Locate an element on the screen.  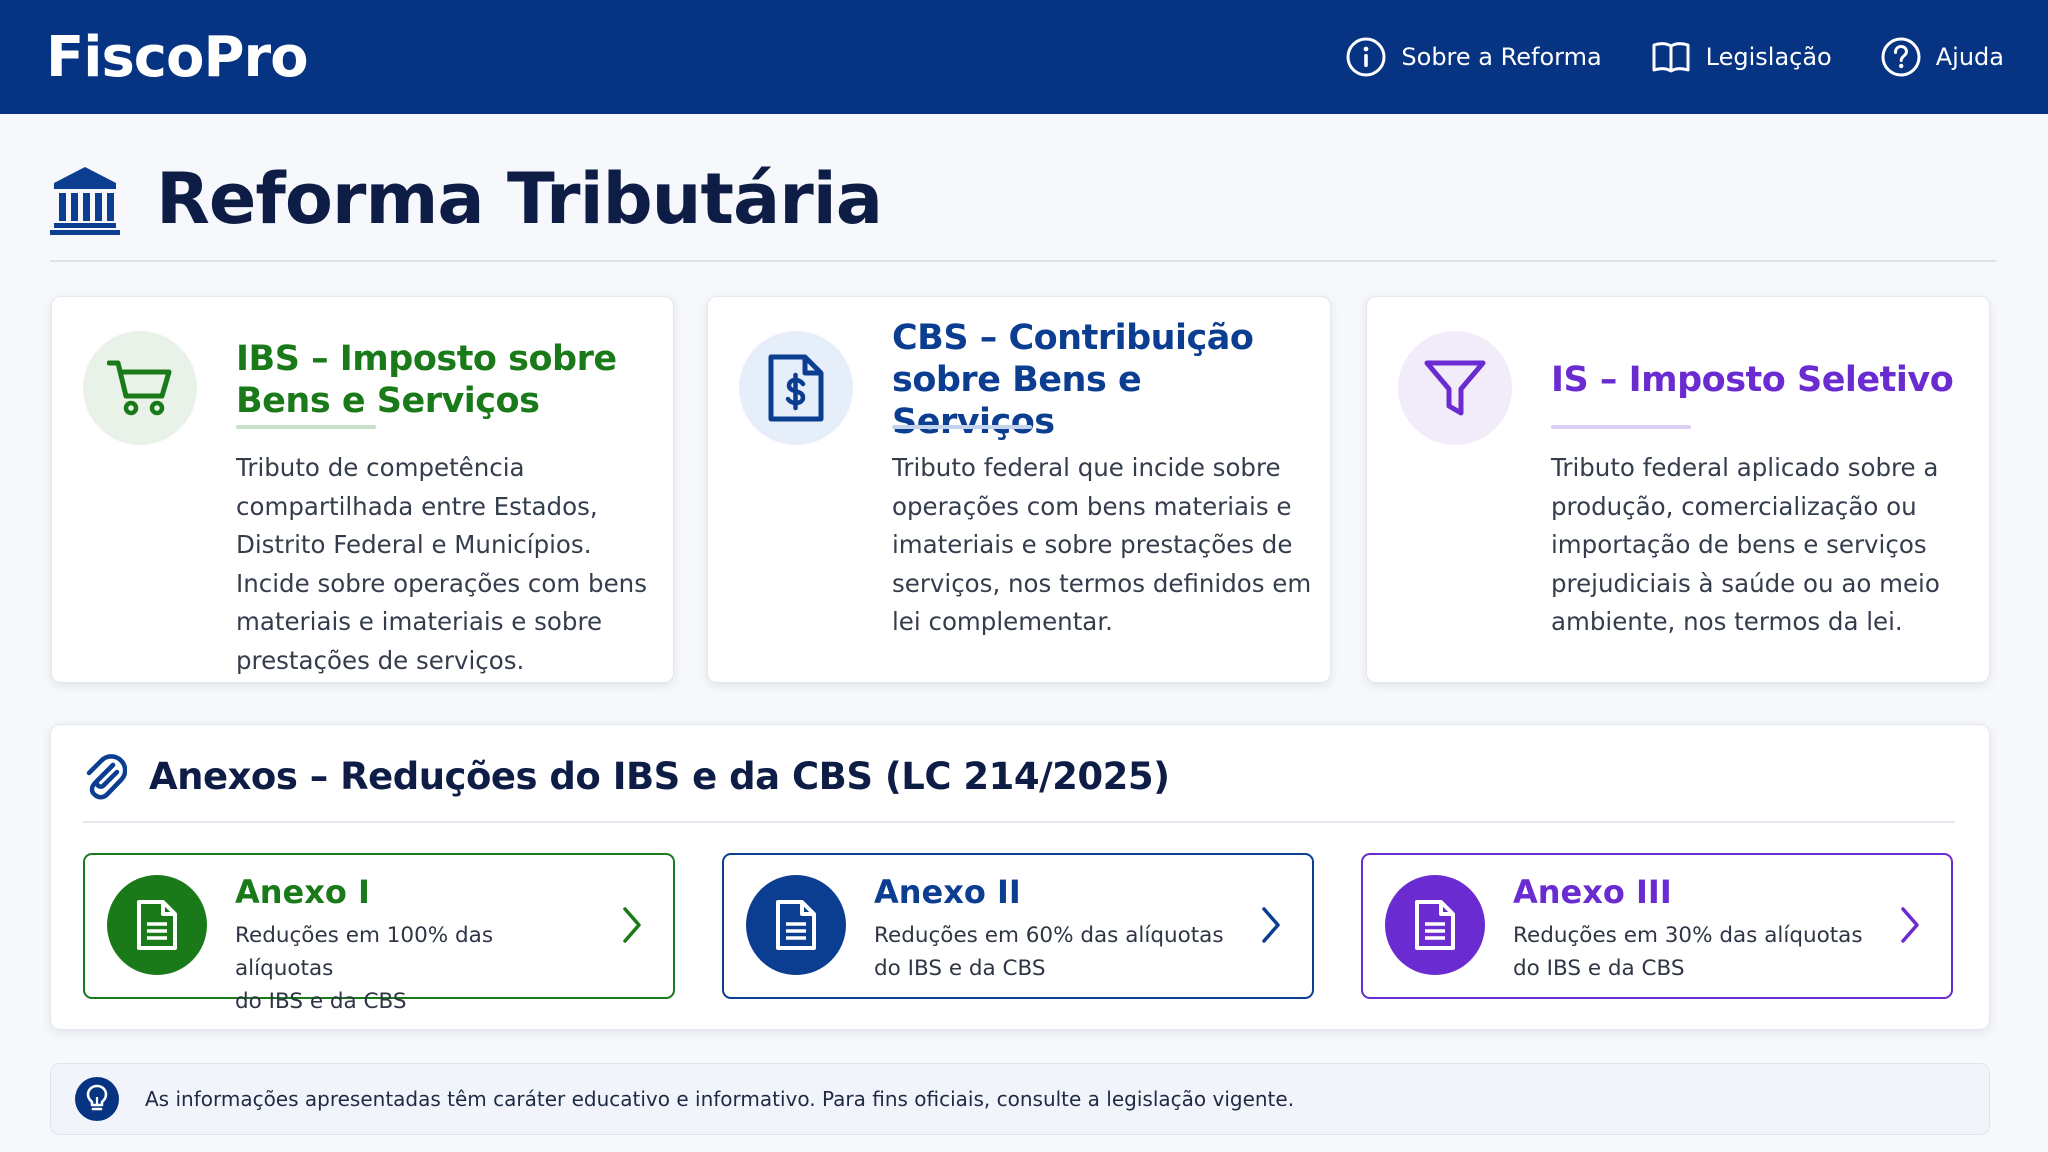
nav-item-legislacao: Legislação is located at coordinates (1741, 57).